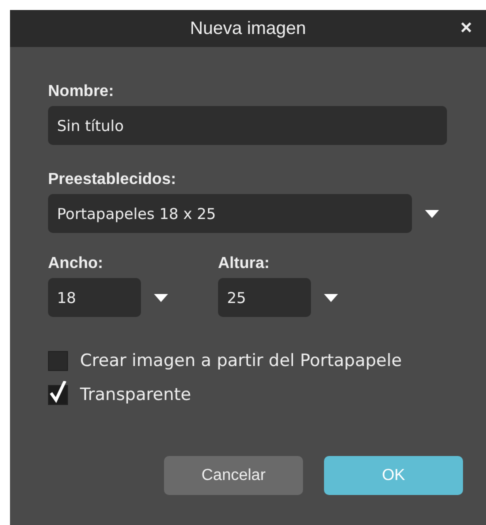 The height and width of the screenshot is (525, 486). Describe the element at coordinates (264, 297) in the screenshot. I see `size-field: 25` at that location.